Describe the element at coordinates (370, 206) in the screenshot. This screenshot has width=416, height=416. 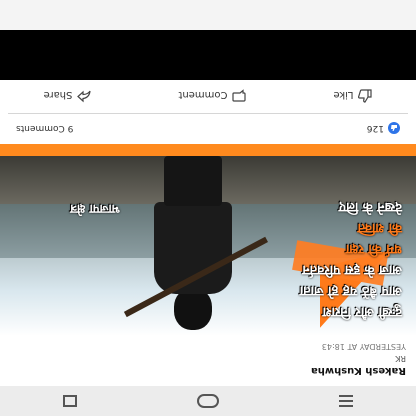
I see `caption-line: देखने के लिए` at that location.